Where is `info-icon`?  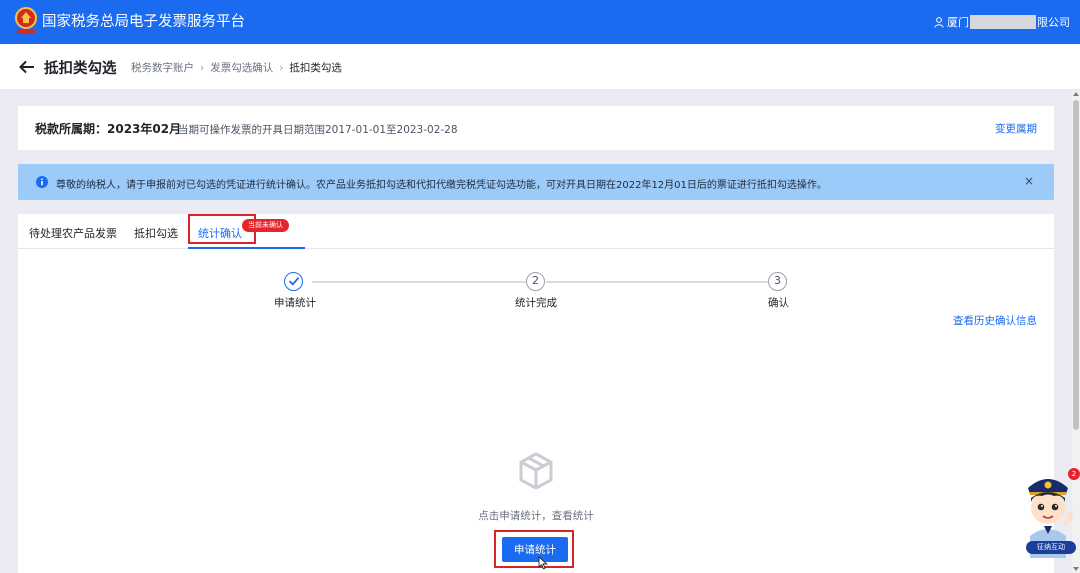 info-icon is located at coordinates (42, 182).